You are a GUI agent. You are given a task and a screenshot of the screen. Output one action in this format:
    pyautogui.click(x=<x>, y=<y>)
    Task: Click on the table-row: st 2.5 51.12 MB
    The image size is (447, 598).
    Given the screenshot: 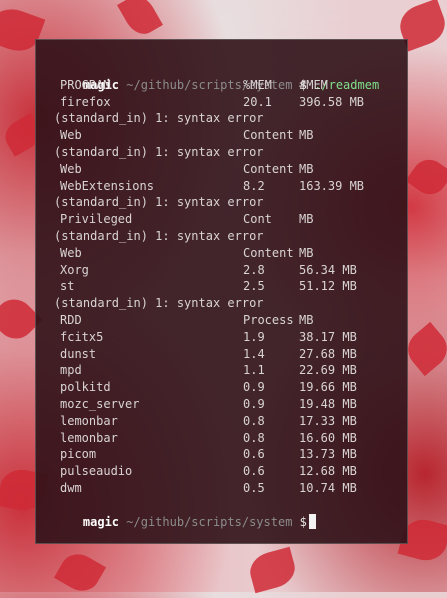 What is the action you would take?
    pyautogui.click(x=230, y=286)
    